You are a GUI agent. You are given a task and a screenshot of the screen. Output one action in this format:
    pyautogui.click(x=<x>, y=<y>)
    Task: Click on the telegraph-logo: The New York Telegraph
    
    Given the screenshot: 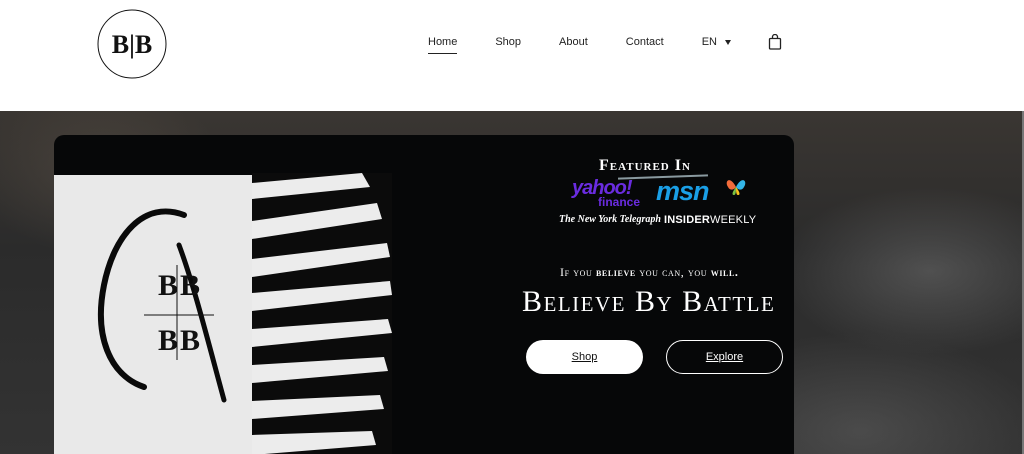 What is the action you would take?
    pyautogui.click(x=610, y=219)
    